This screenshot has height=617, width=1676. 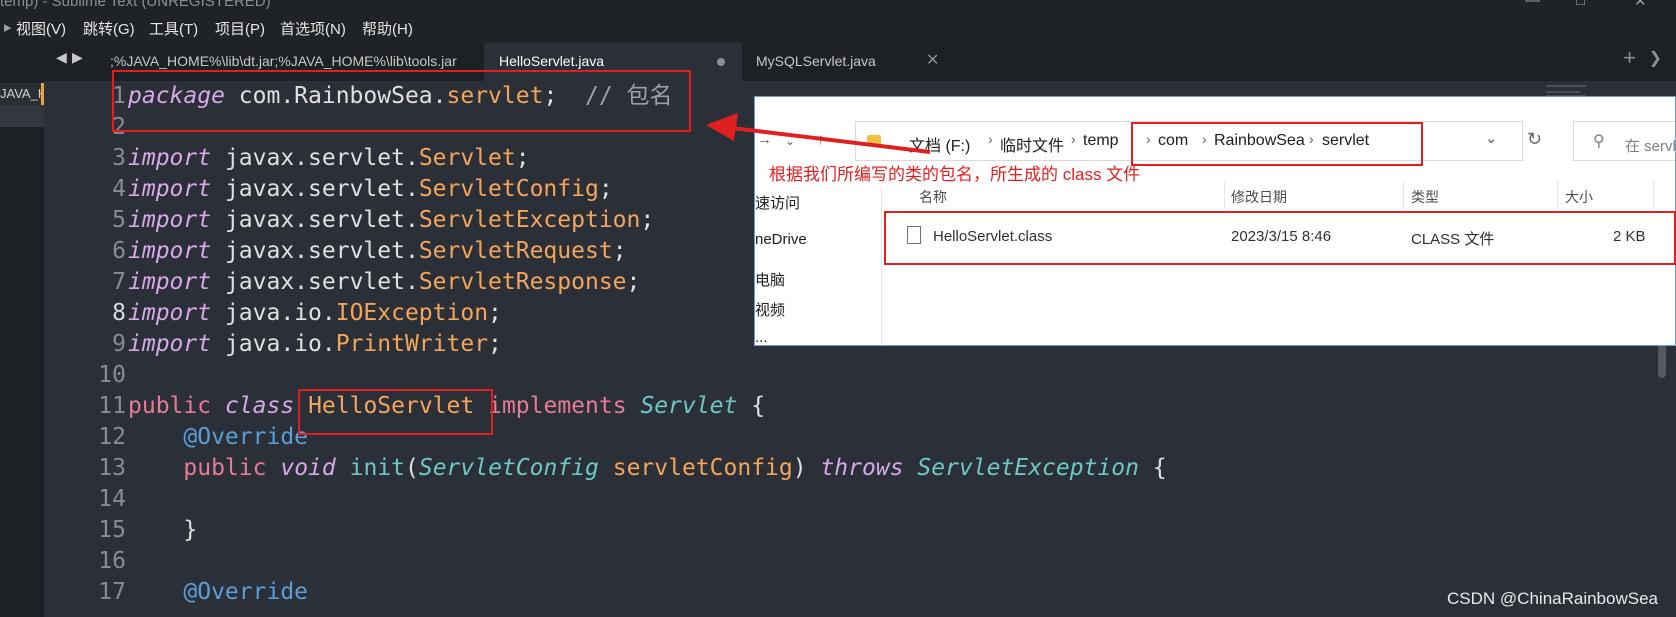 I want to click on breadcrumb-drive: 文档 (F:), so click(x=939, y=144).